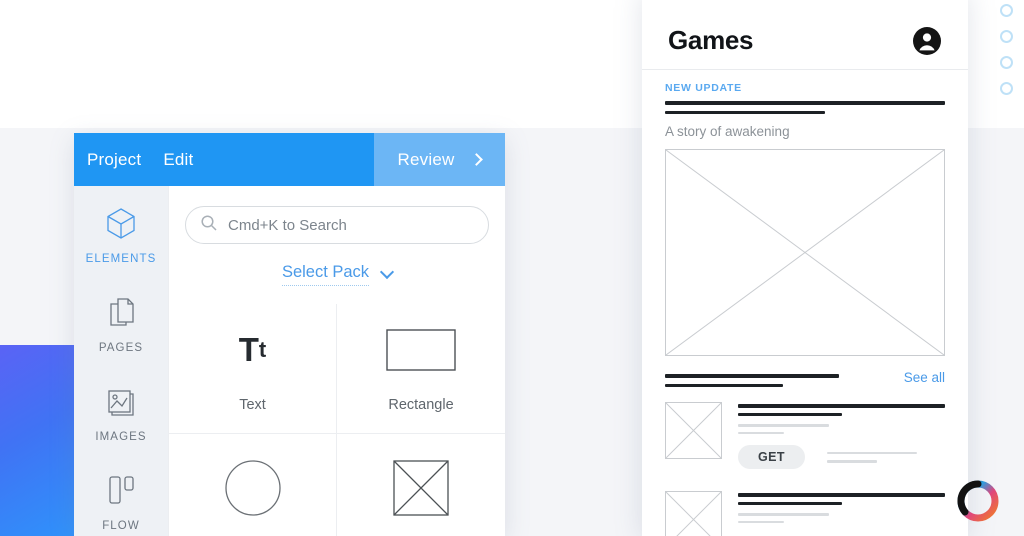 Image resolution: width=1024 pixels, height=536 pixels. Describe the element at coordinates (252, 487) in the screenshot. I see `circle-icon` at that location.